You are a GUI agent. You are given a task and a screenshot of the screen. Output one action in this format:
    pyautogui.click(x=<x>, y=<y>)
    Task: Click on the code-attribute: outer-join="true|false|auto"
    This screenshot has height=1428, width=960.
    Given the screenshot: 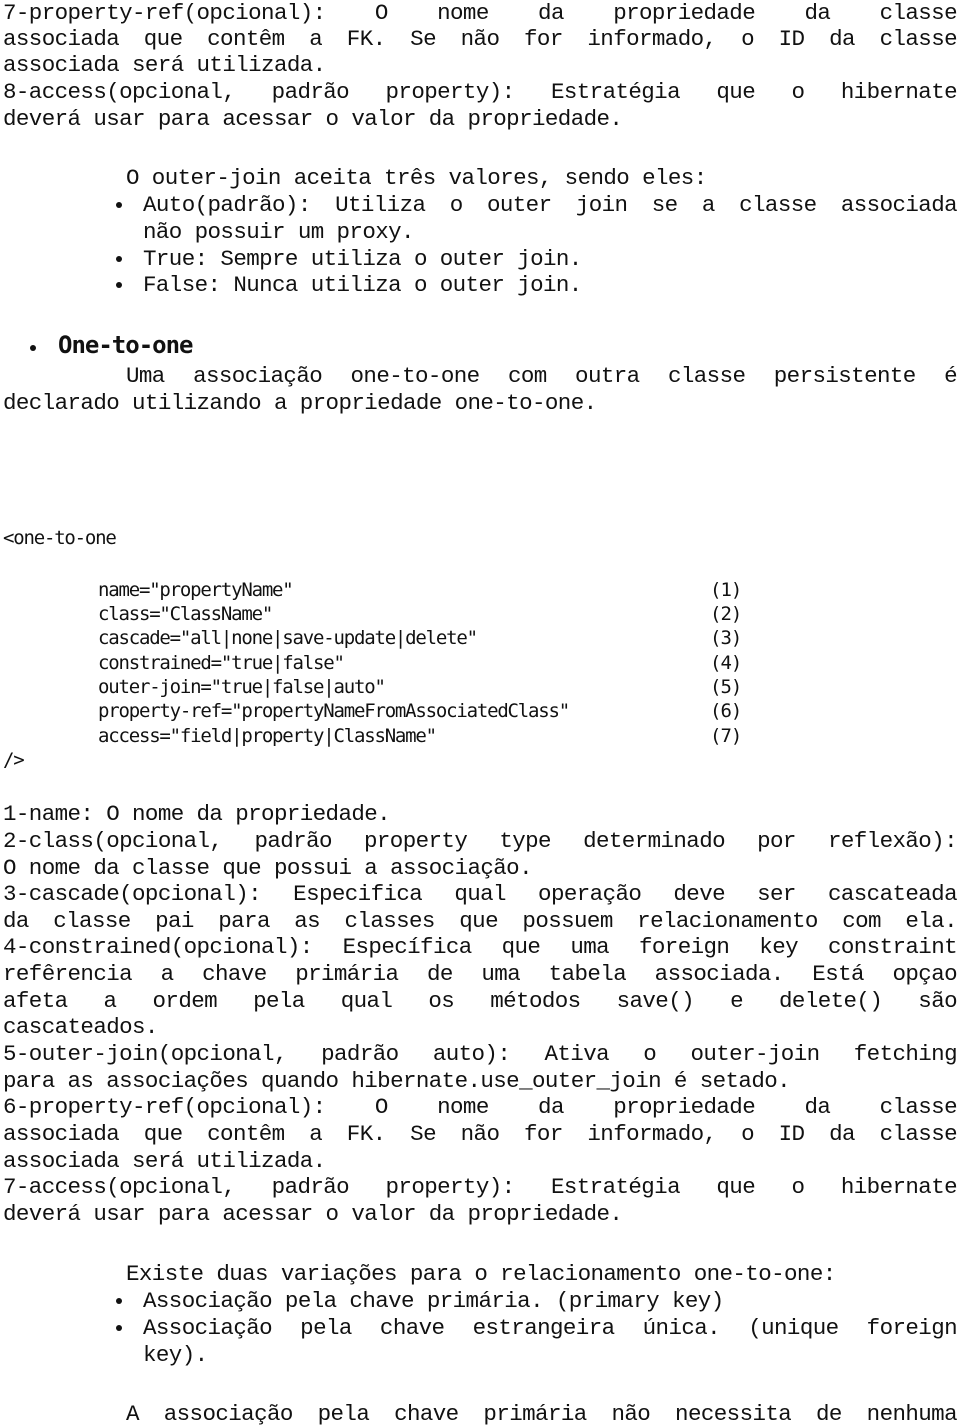 What is the action you would take?
    pyautogui.click(x=242, y=687)
    